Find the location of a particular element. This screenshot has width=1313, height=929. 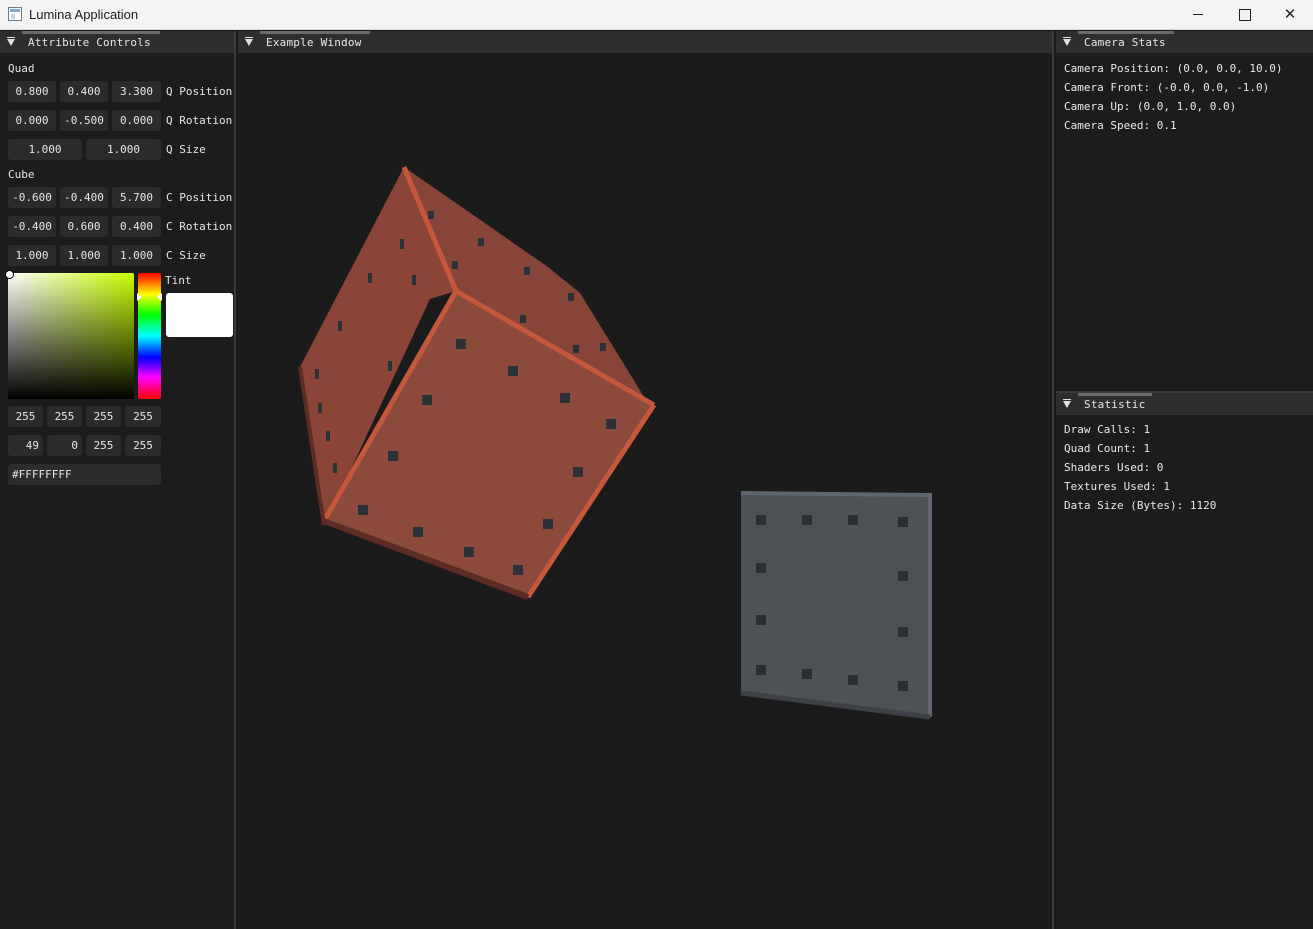

maximize-button is located at coordinates (1244, 14).